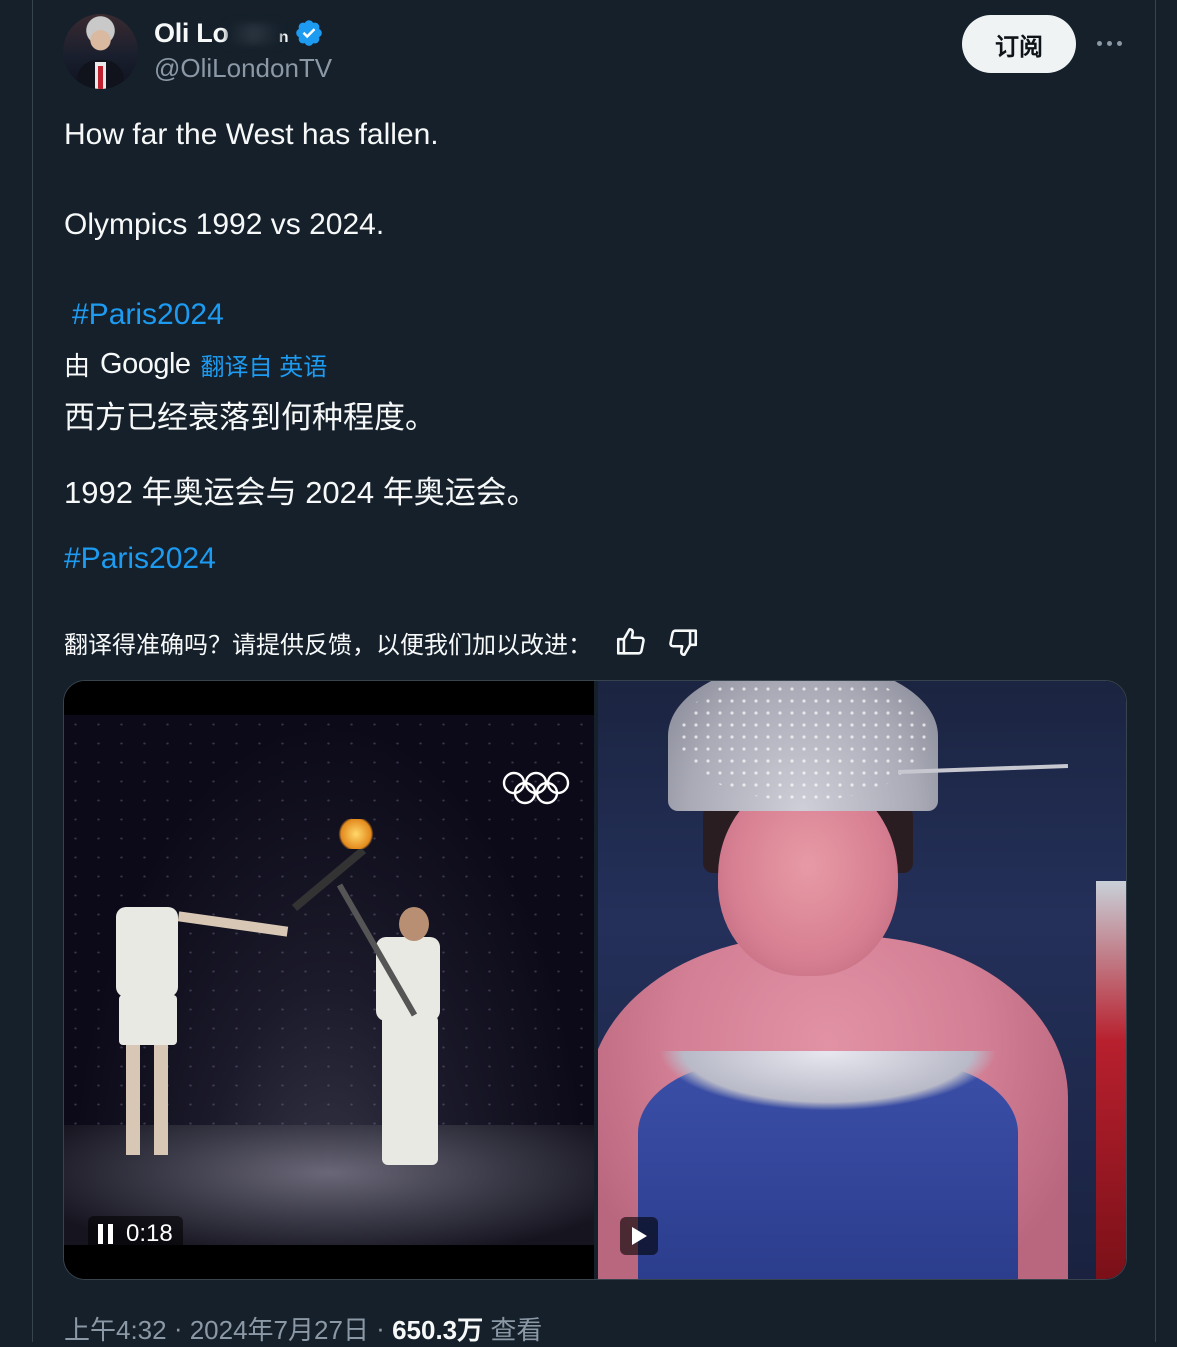 The width and height of the screenshot is (1177, 1347). What do you see at coordinates (32, 671) in the screenshot?
I see `column-border-left` at bounding box center [32, 671].